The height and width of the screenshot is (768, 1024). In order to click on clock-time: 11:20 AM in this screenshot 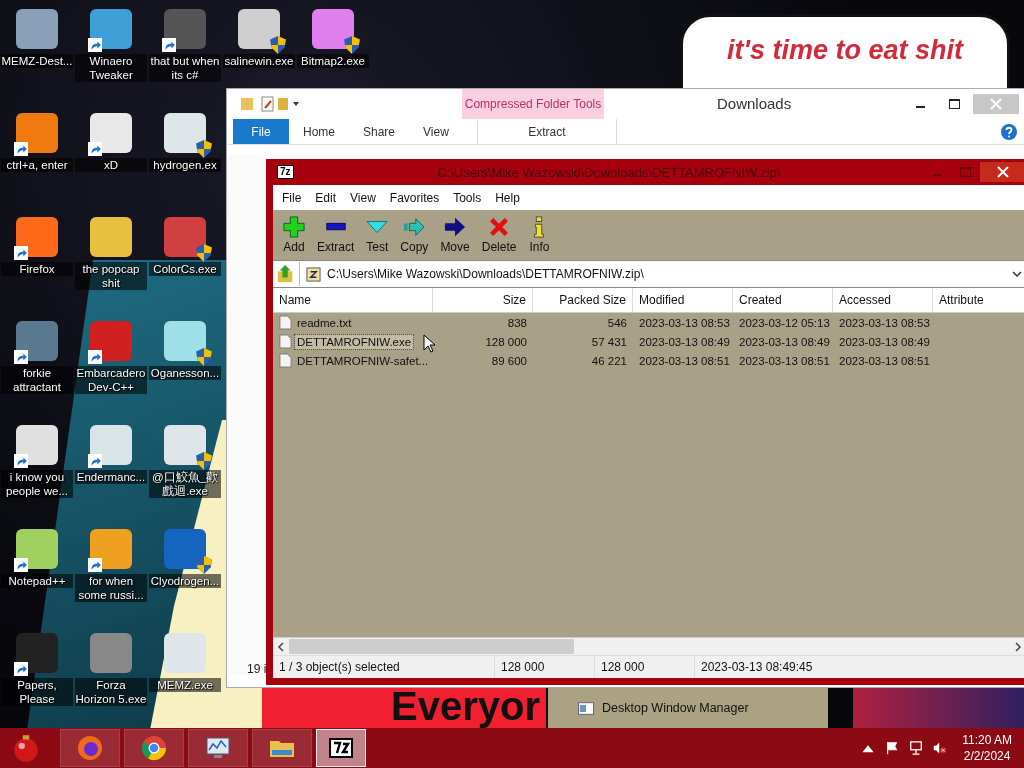, I will do `click(987, 740)`.